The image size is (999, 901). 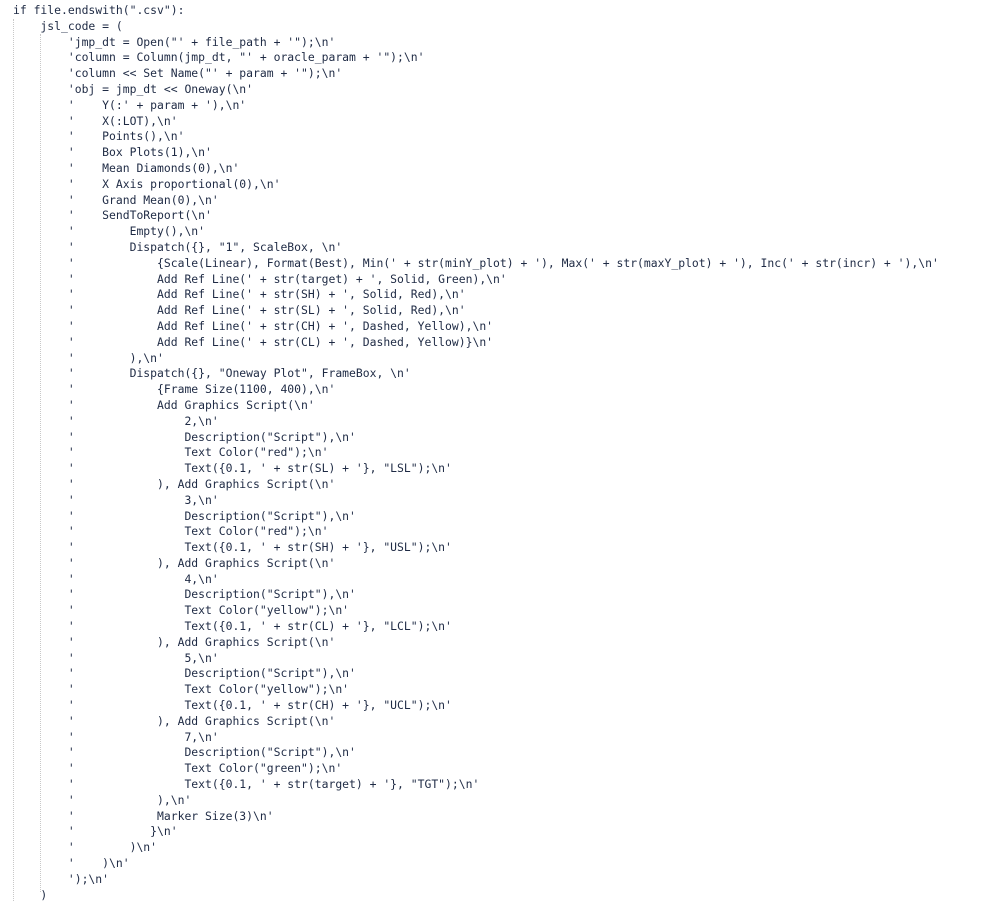 I want to click on code-line-text: ' X Axis proportional(0),\n', so click(x=147, y=183).